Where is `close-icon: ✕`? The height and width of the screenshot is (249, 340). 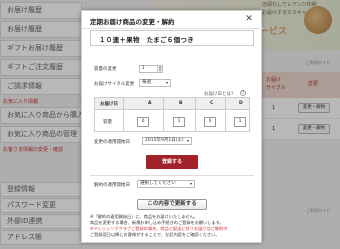
close-icon: ✕ is located at coordinates (249, 19).